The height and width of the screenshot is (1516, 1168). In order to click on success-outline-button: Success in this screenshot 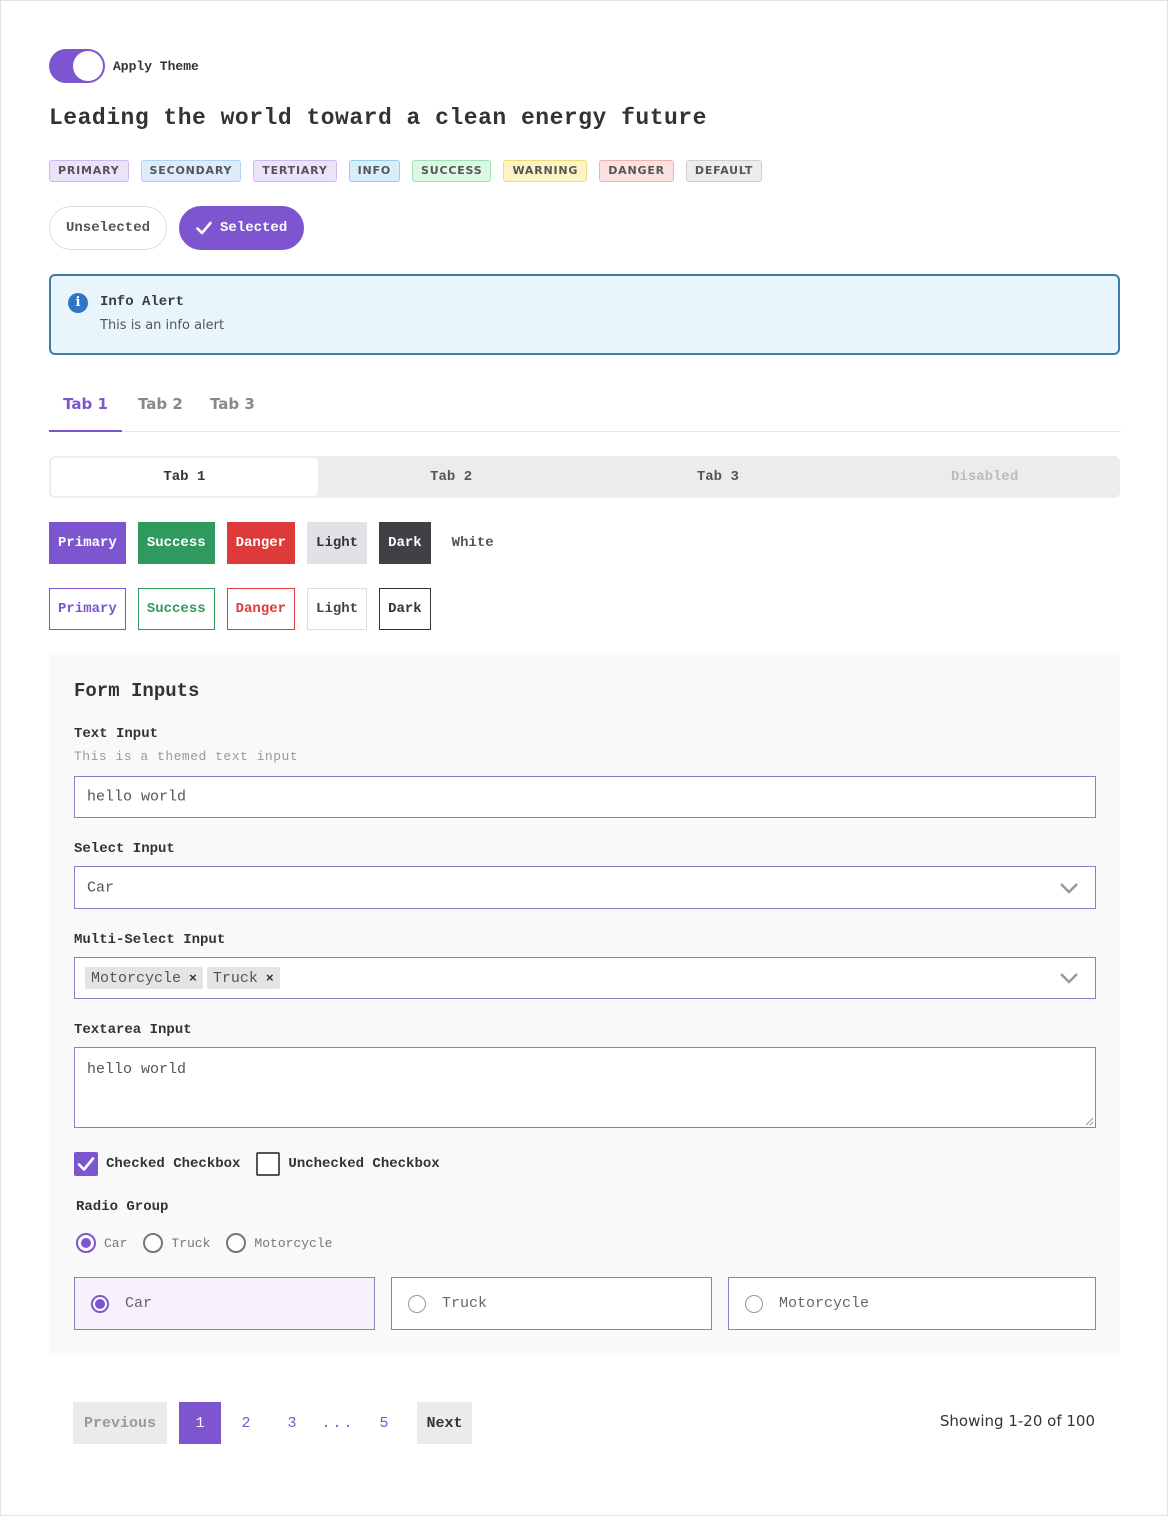, I will do `click(176, 609)`.